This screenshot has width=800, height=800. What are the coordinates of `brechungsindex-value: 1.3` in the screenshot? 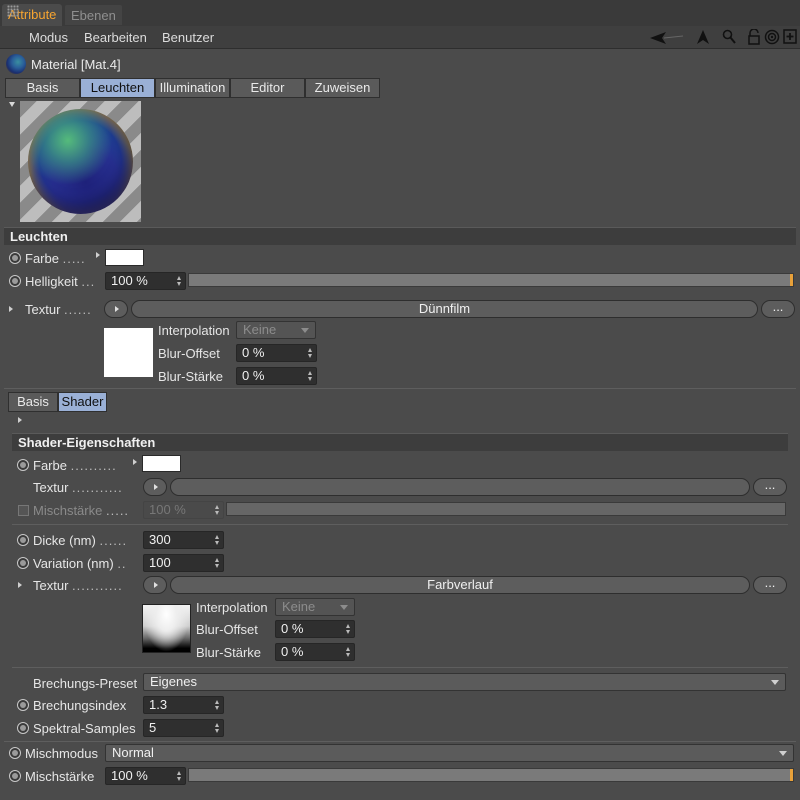 It's located at (158, 704).